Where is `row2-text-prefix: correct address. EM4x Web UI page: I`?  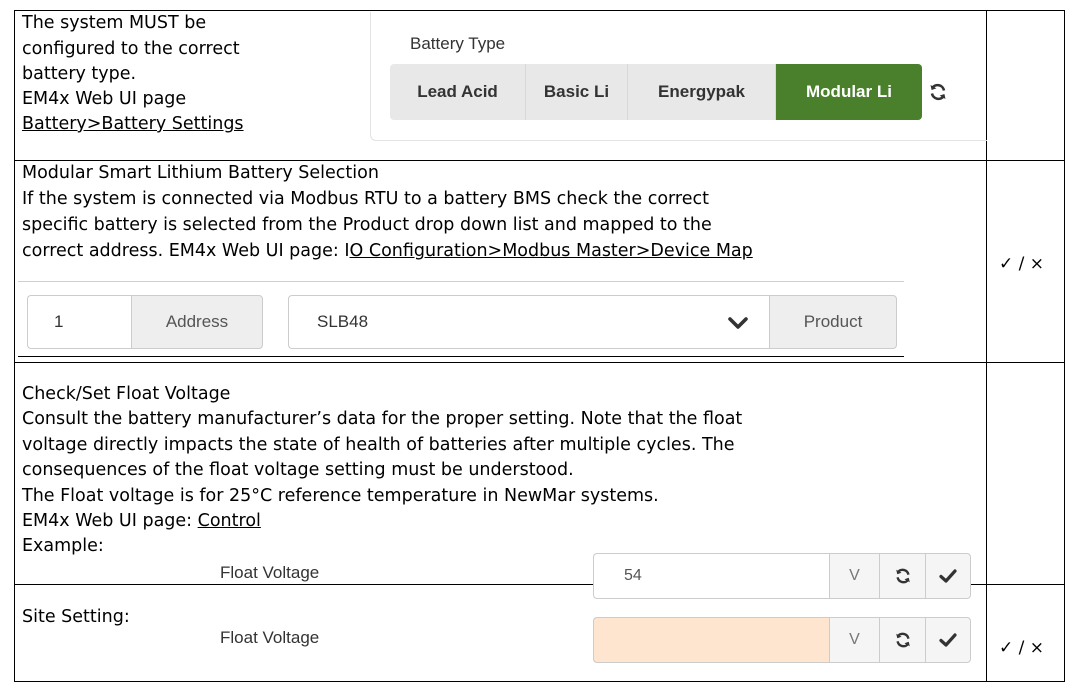
row2-text-prefix: correct address. EM4x Web UI page: I is located at coordinates (186, 251).